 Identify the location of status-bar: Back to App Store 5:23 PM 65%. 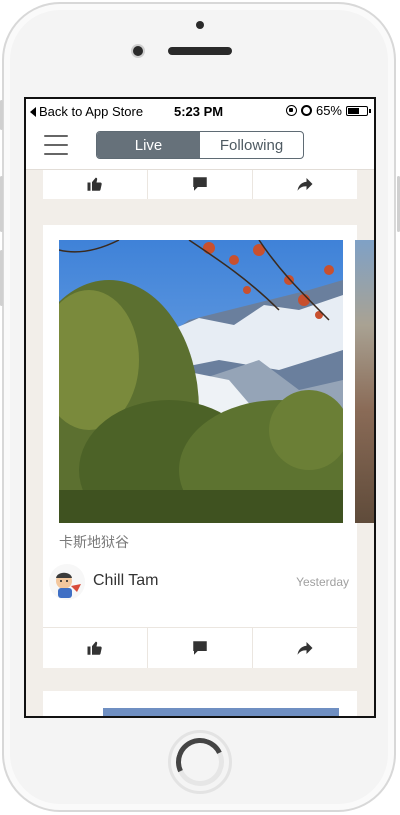
(200, 111).